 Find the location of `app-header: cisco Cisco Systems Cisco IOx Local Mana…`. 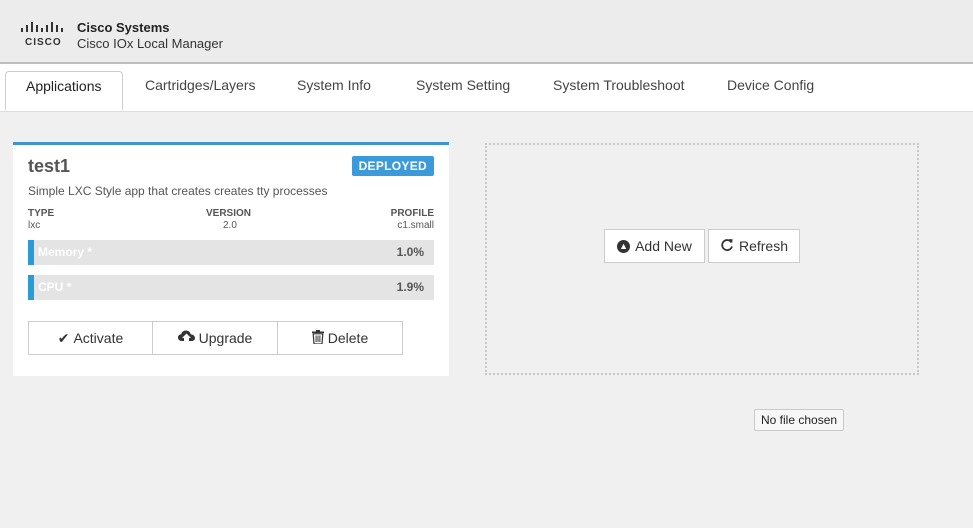

app-header: cisco Cisco Systems Cisco IOx Local Mana… is located at coordinates (486, 32).